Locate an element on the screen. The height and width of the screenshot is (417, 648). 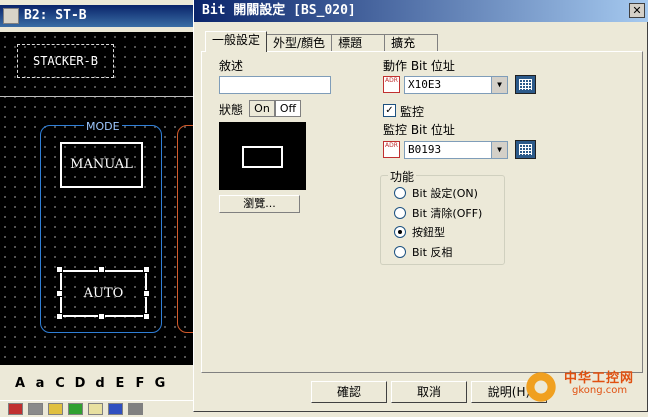
monitor-address-combo: B0193 ▼ is located at coordinates (456, 150).